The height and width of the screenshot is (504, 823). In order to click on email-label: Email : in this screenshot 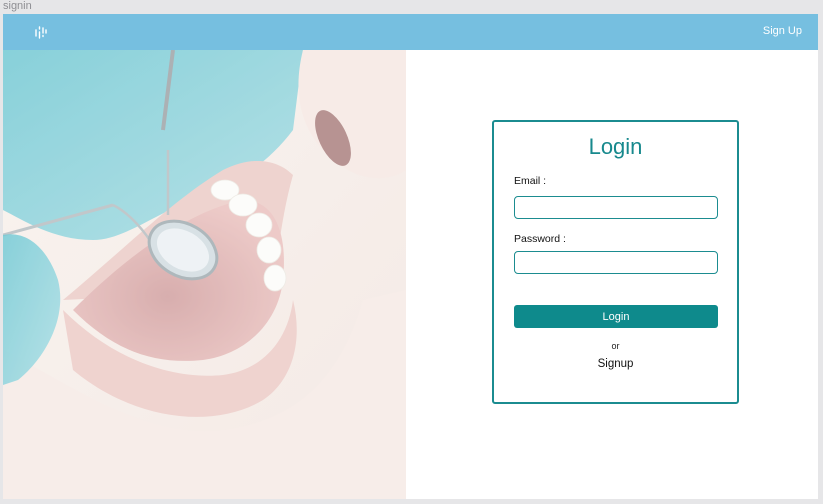, I will do `click(530, 181)`.